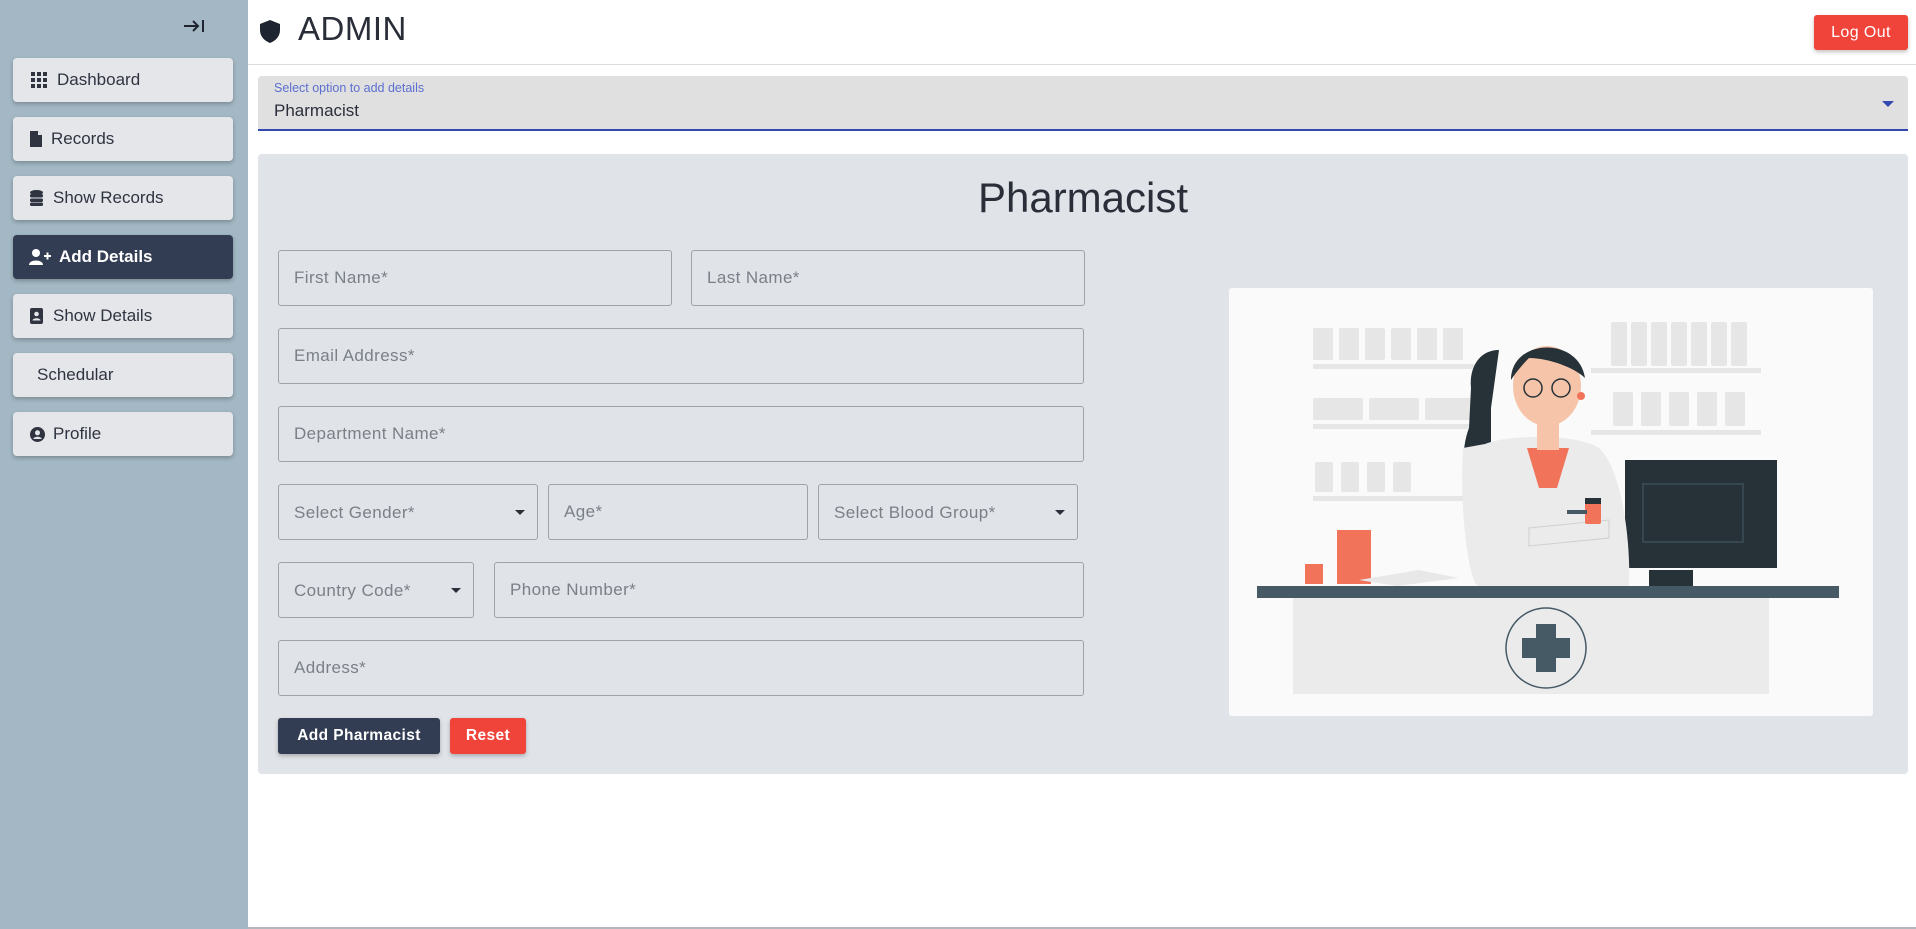 This screenshot has width=1916, height=929. I want to click on sidebar-item-add-details: Add Details, so click(123, 257).